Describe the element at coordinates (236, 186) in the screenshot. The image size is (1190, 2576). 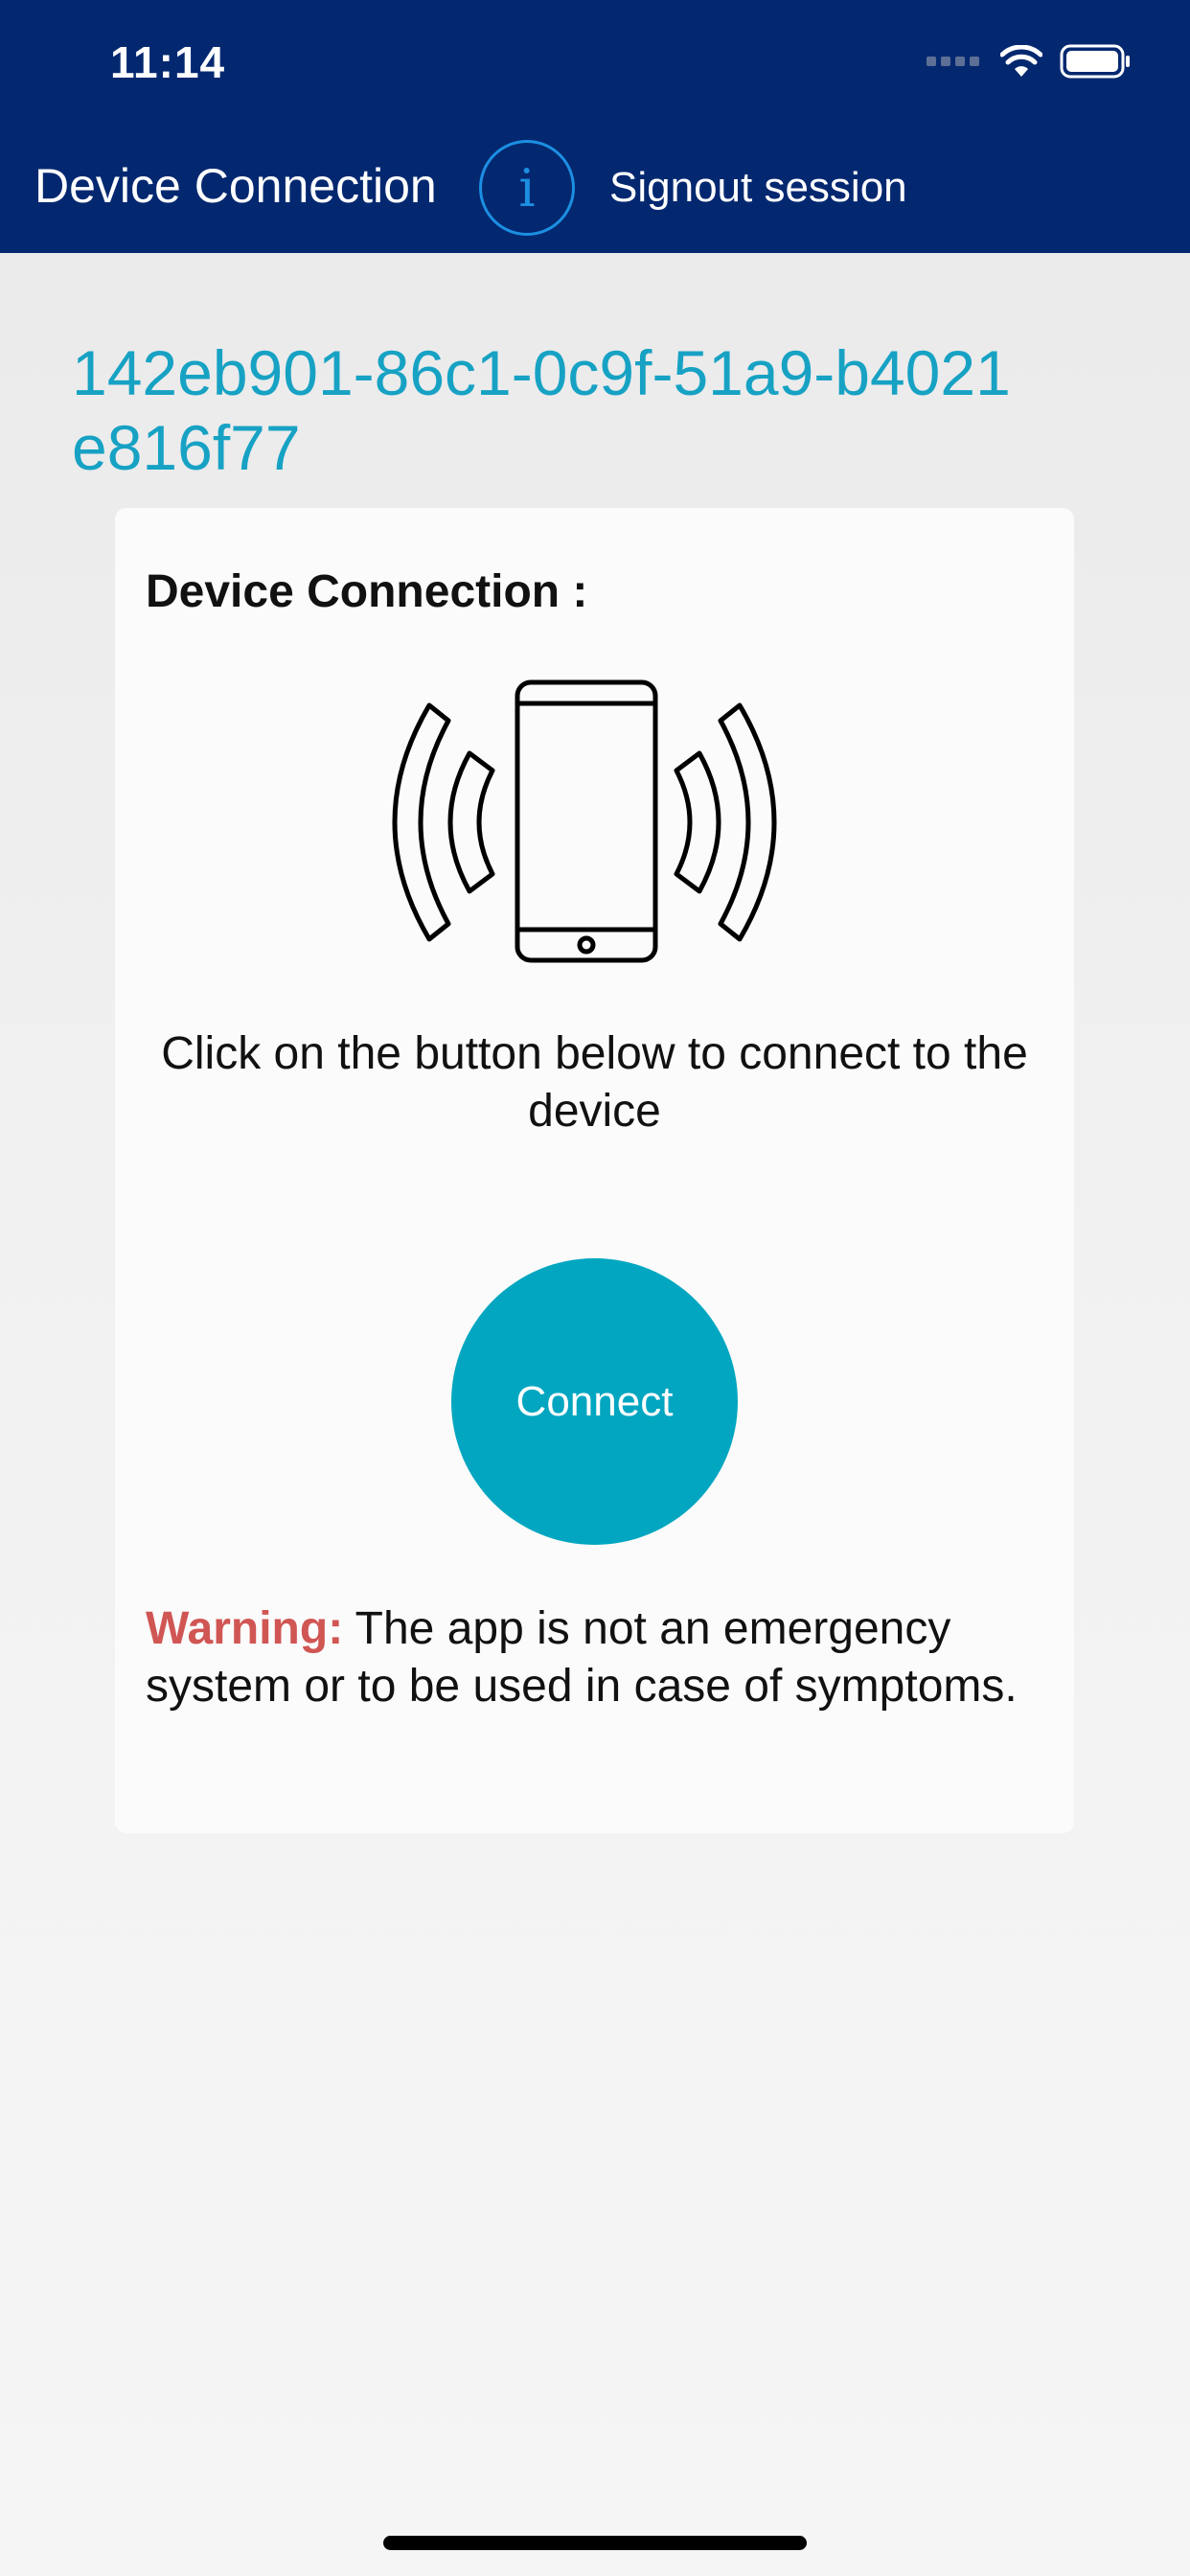
I see `page-title: Device Connection` at that location.